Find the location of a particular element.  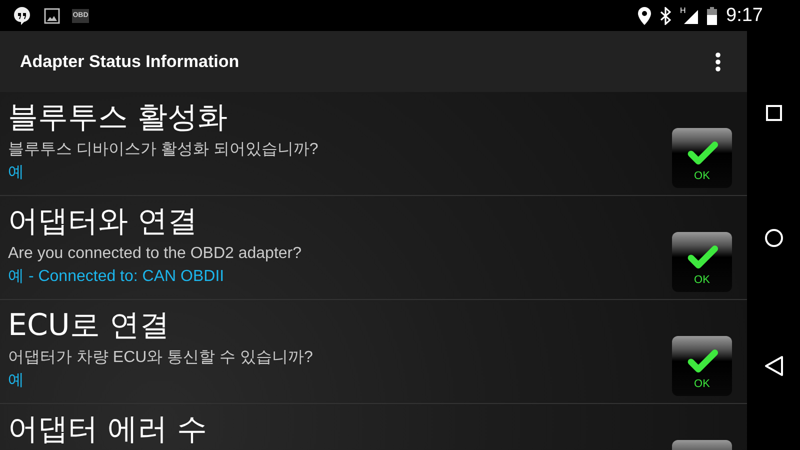

item-title: 블루투스 활성화 is located at coordinates (118, 118).